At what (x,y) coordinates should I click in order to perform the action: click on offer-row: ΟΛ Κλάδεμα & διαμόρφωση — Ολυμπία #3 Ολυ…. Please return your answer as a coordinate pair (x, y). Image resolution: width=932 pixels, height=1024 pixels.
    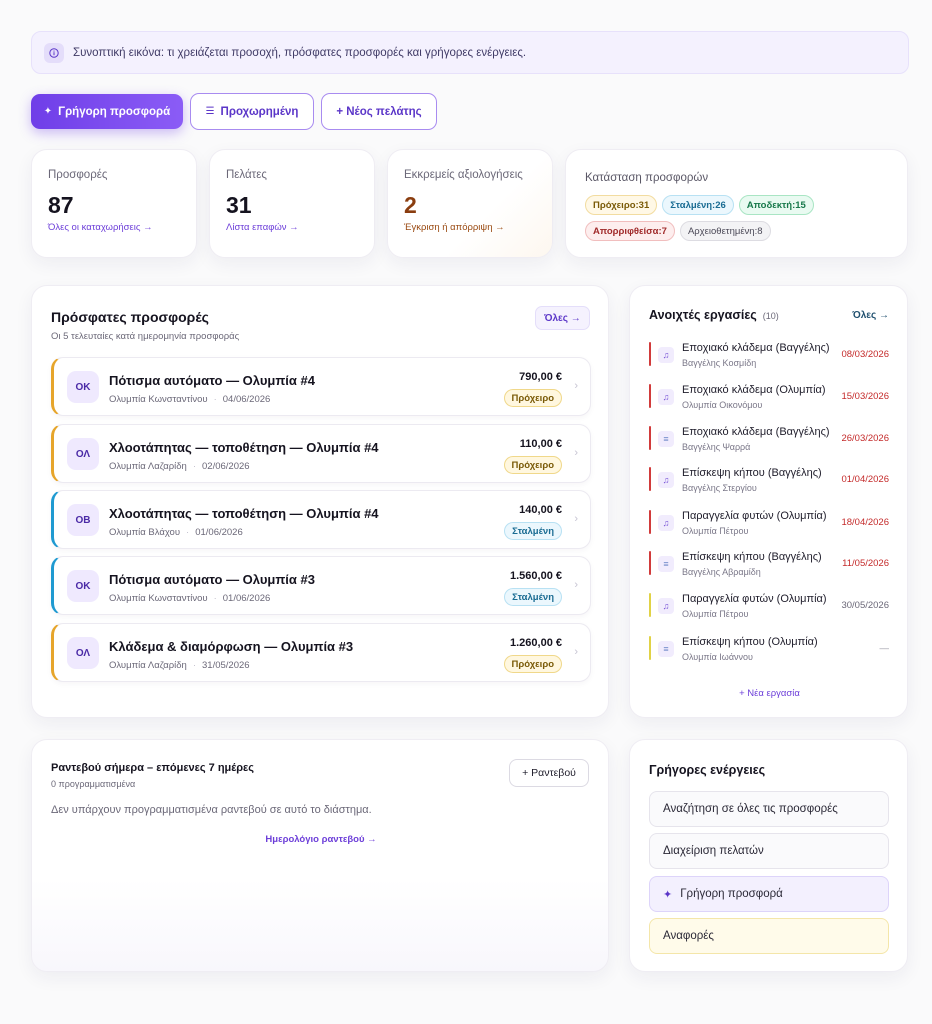
    Looking at the image, I should click on (321, 652).